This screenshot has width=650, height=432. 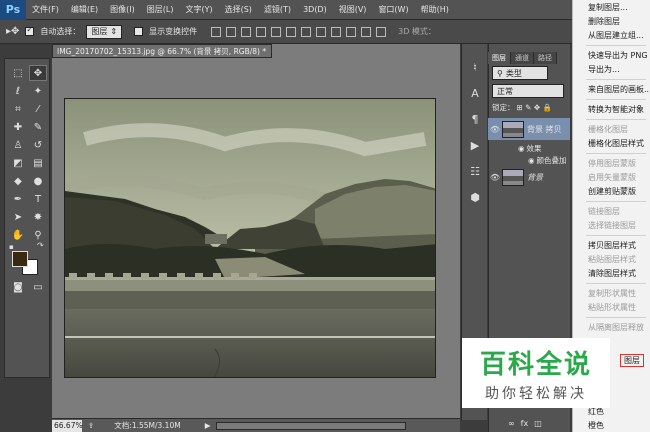 I want to click on menu-item-create-clipping-mask: 创建剪贴蒙版, so click(x=612, y=191).